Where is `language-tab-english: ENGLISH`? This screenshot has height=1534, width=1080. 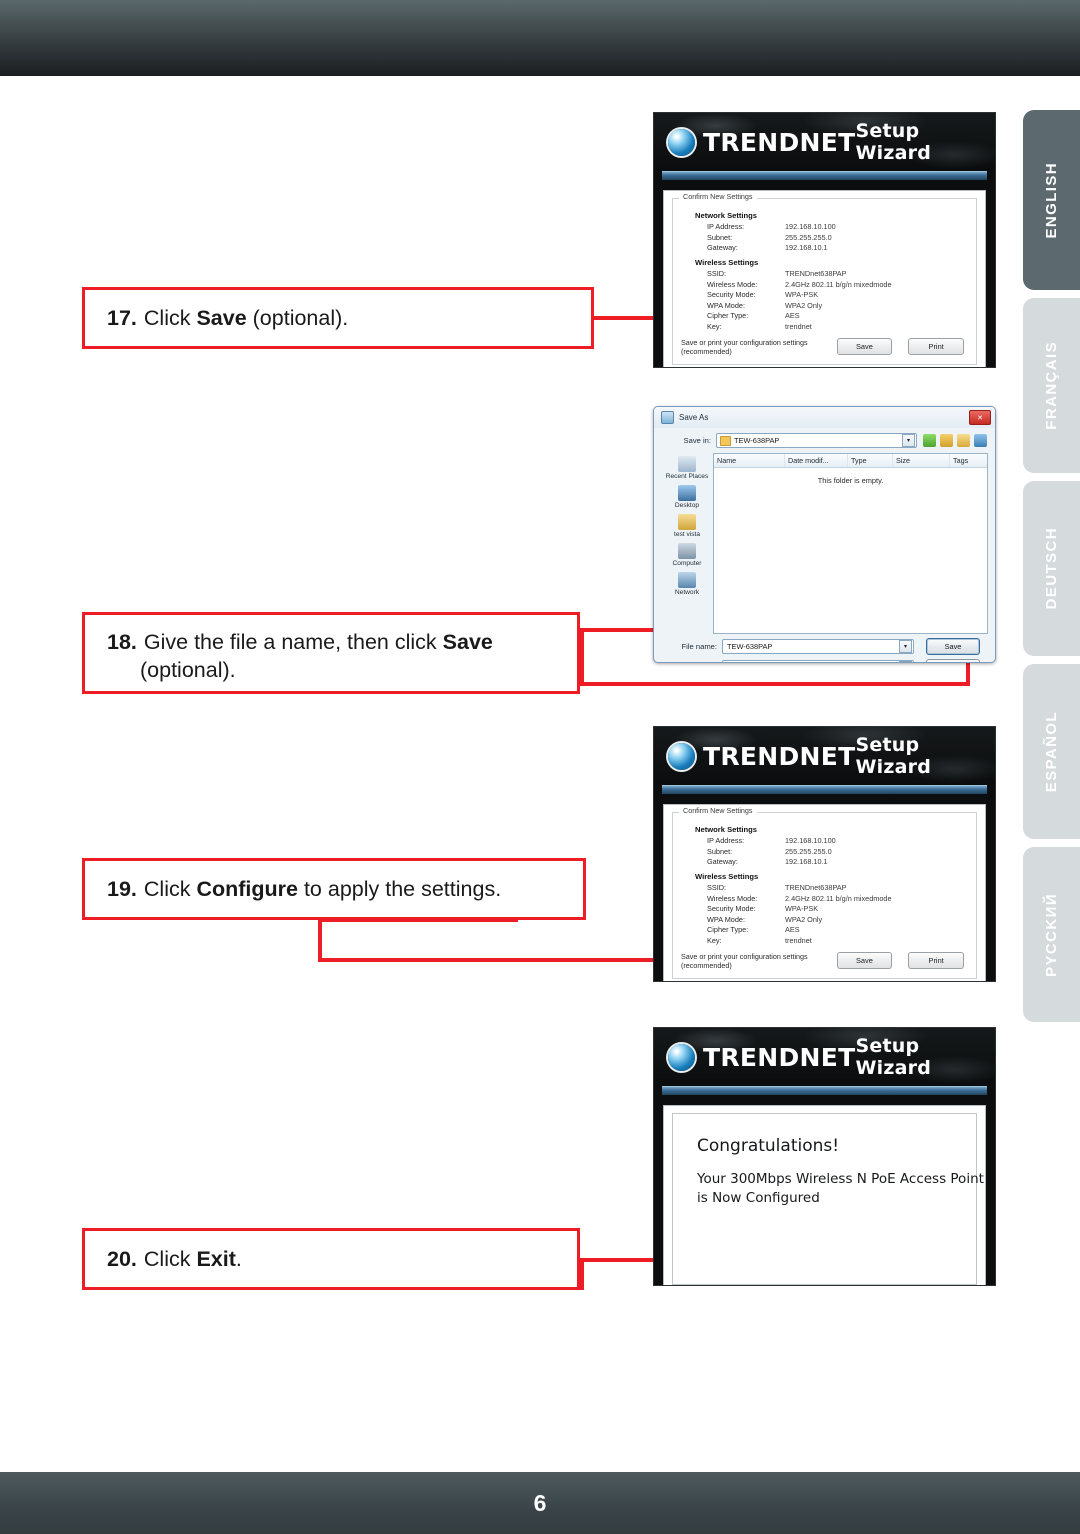
language-tab-english: ENGLISH is located at coordinates (1051, 200).